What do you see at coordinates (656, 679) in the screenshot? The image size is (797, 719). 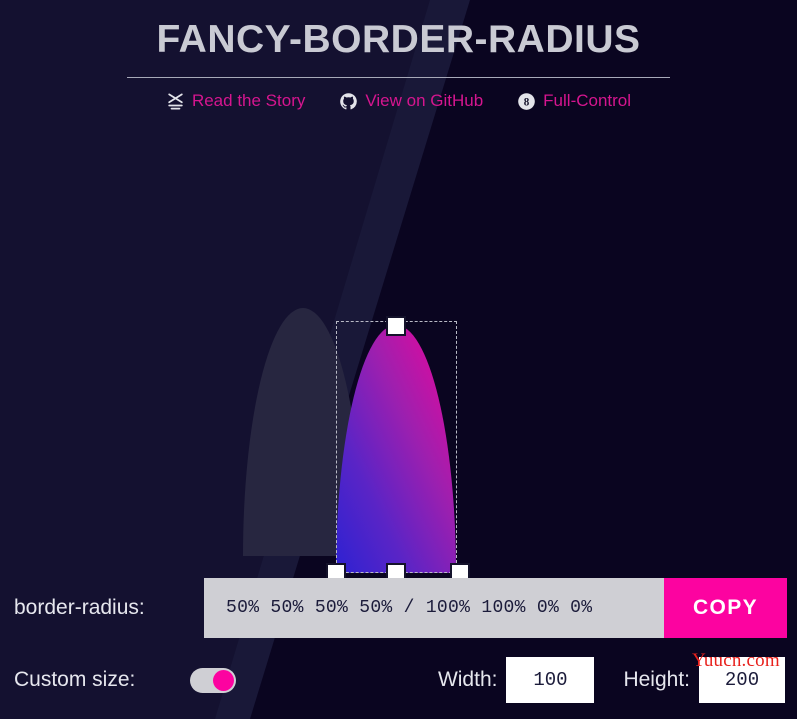 I see `height-label: Height:` at bounding box center [656, 679].